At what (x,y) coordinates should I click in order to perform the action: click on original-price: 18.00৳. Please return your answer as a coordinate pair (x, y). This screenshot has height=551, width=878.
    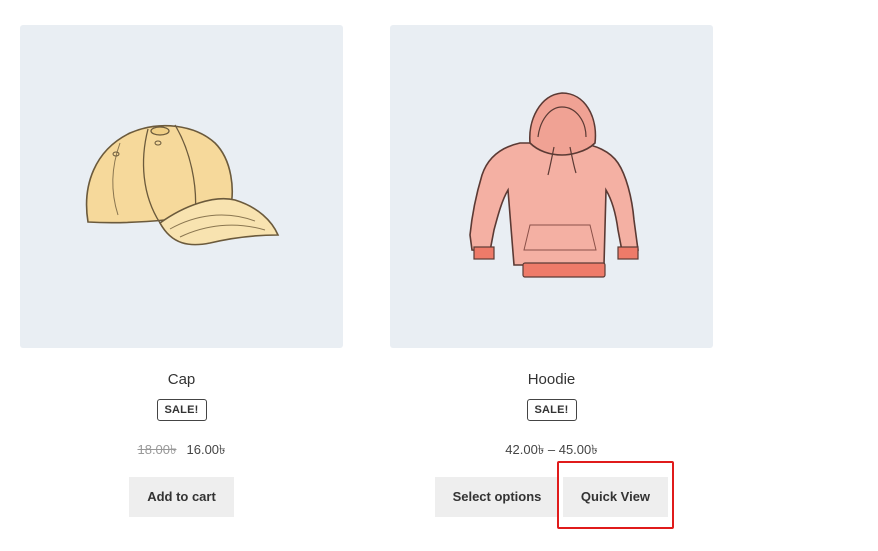
    Looking at the image, I should click on (157, 449).